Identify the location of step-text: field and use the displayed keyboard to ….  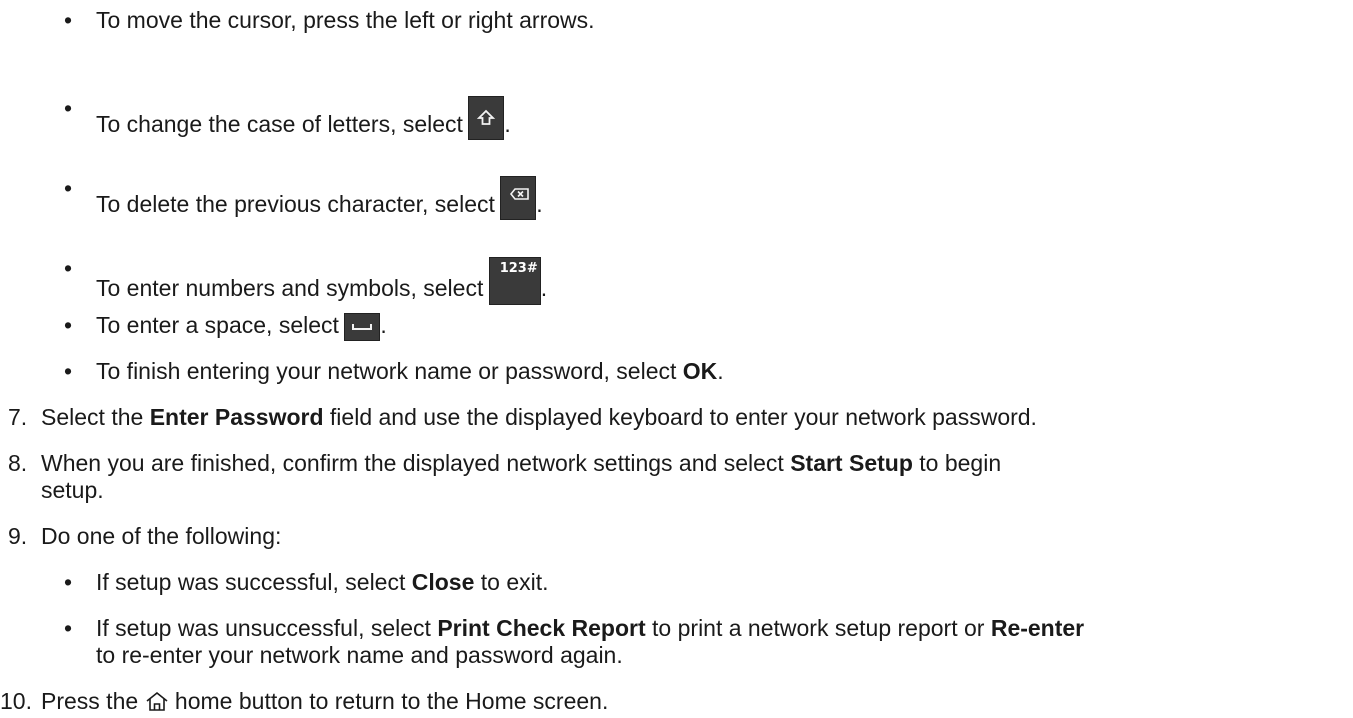
(680, 417).